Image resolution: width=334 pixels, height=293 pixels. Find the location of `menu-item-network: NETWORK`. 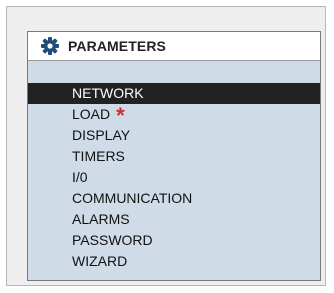

menu-item-network: NETWORK is located at coordinates (174, 93).